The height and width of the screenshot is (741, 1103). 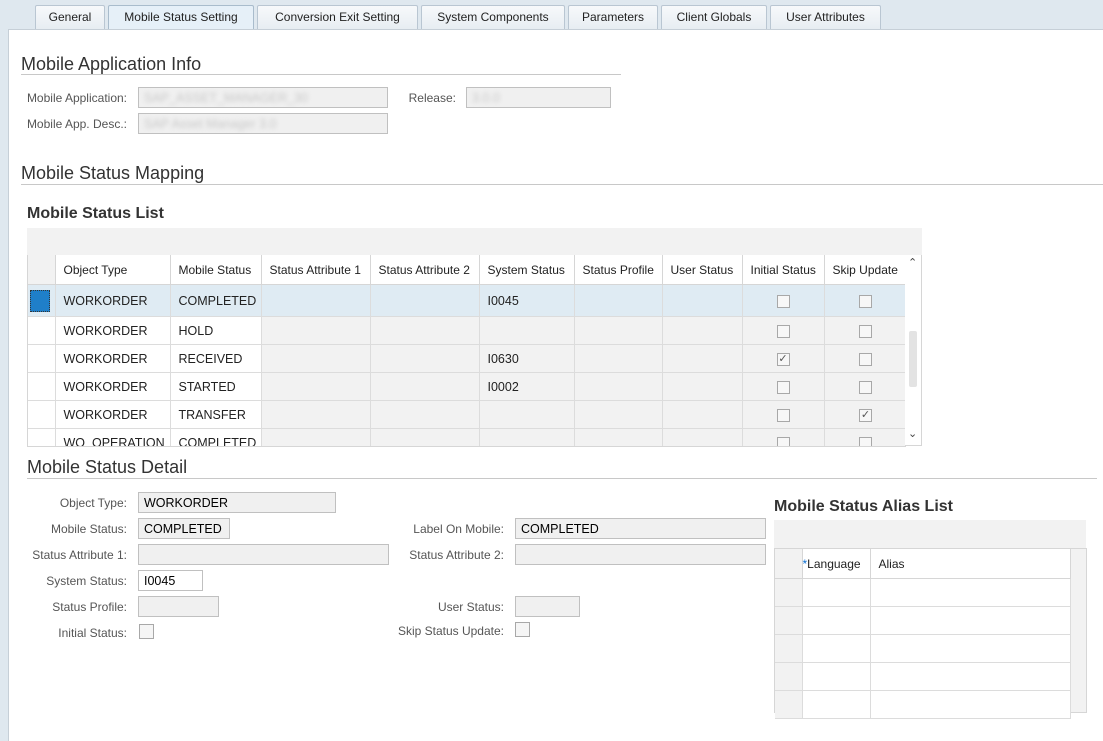 What do you see at coordinates (783, 270) in the screenshot?
I see `col-header-initial-status: Initial Status` at bounding box center [783, 270].